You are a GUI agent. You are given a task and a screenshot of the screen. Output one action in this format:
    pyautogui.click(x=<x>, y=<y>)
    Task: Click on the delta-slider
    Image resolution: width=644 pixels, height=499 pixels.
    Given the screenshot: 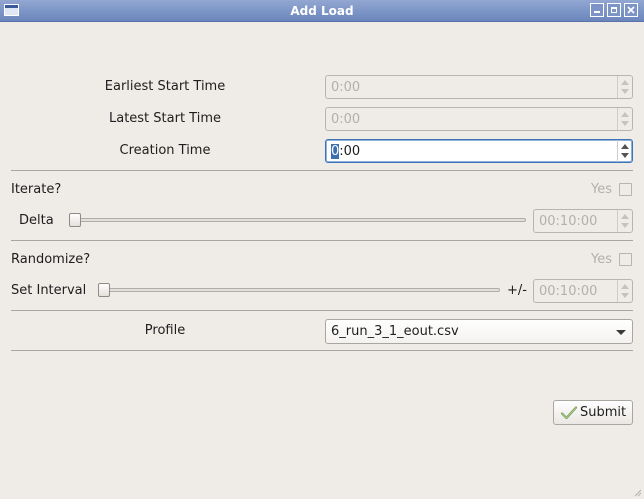 What is the action you would take?
    pyautogui.click(x=299, y=220)
    